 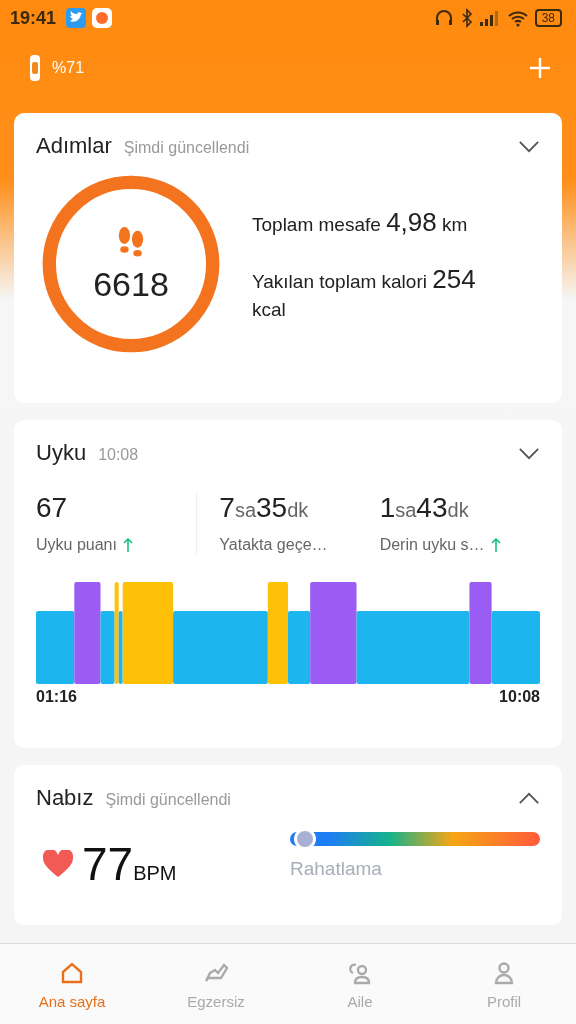 What do you see at coordinates (56, 697) in the screenshot?
I see `start-time: 01:16` at bounding box center [56, 697].